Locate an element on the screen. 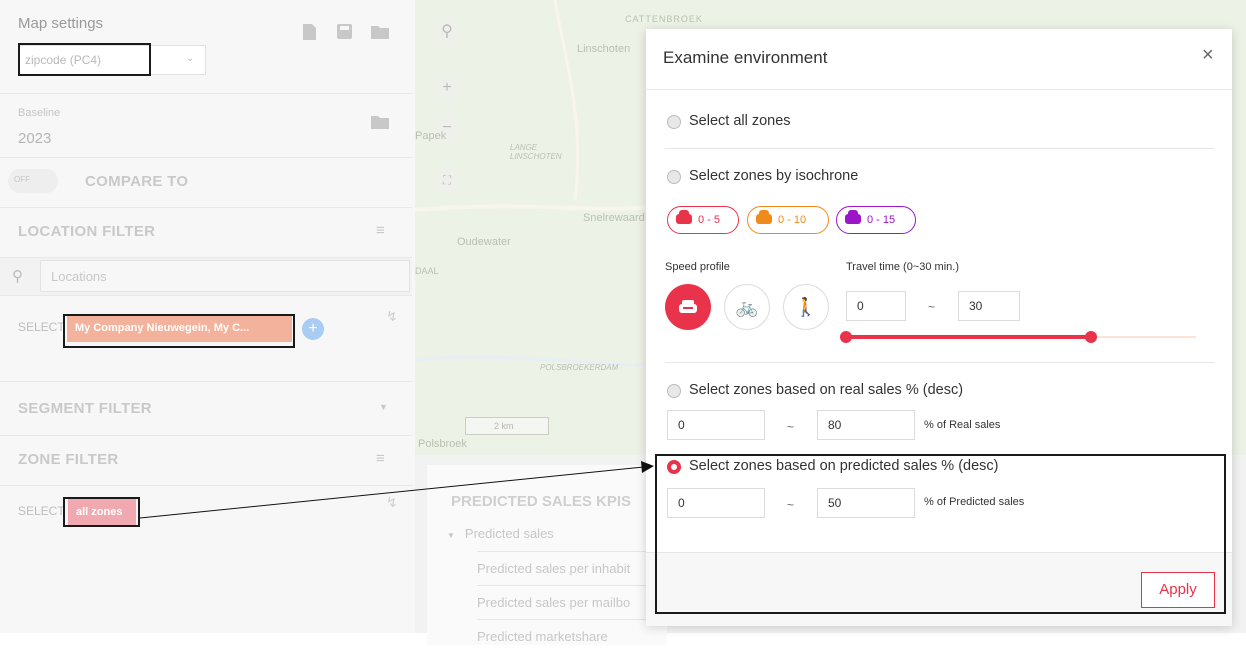 This screenshot has height=654, width=1246. location-tag-highlight is located at coordinates (179, 331).